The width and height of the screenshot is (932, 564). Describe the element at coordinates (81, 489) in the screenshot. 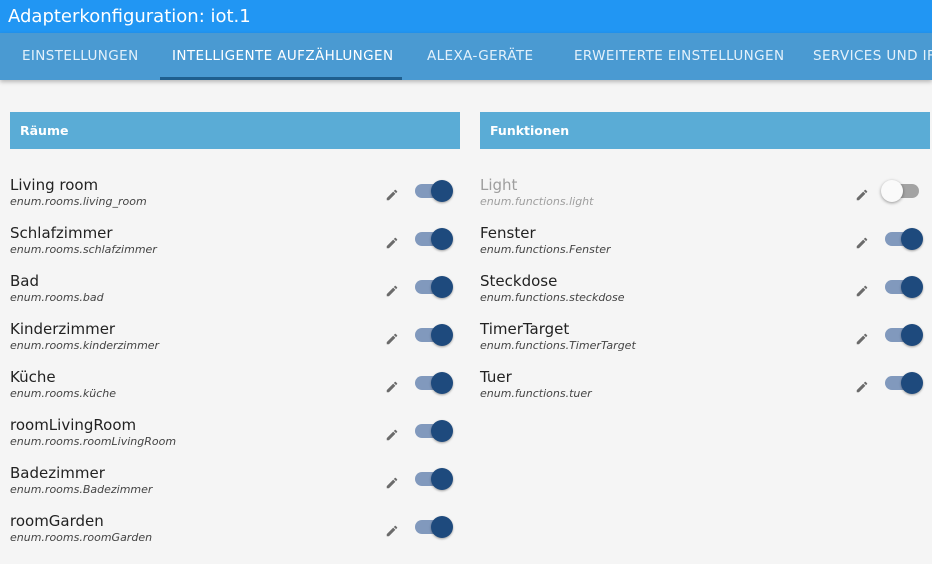

I see `item-enum-id: enum.rooms.Badezimmer` at that location.